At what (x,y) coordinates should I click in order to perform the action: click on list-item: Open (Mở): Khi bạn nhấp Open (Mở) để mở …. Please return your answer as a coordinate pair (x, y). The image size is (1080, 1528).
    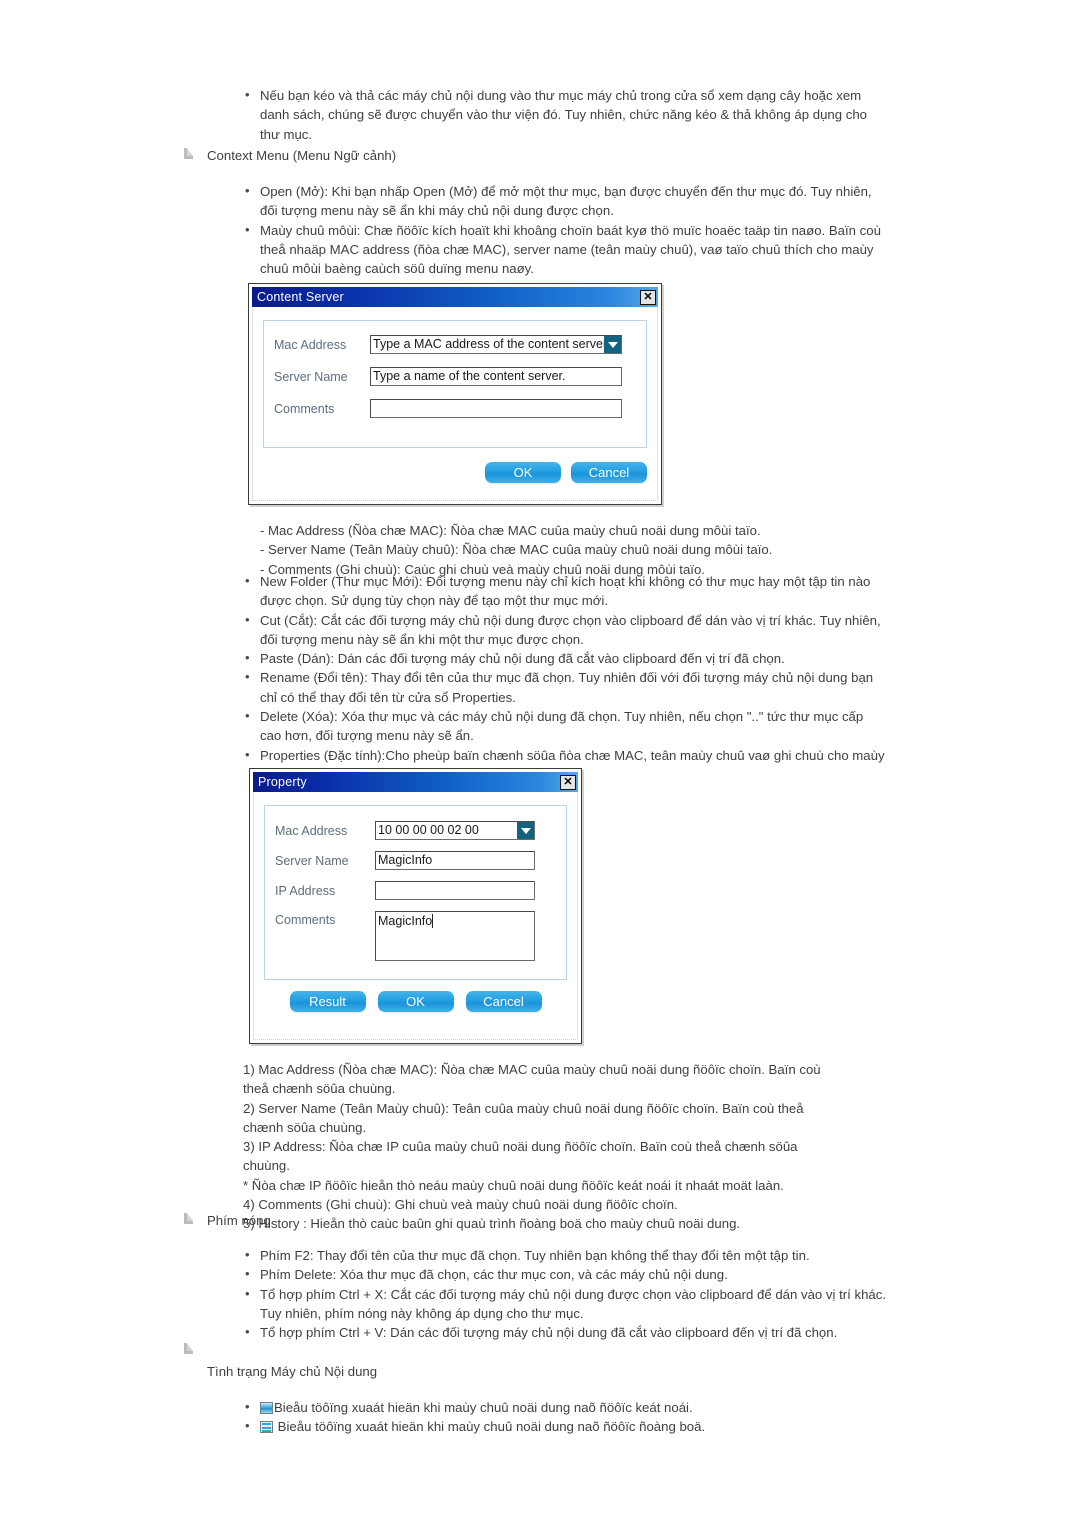
    Looking at the image, I should click on (562, 201).